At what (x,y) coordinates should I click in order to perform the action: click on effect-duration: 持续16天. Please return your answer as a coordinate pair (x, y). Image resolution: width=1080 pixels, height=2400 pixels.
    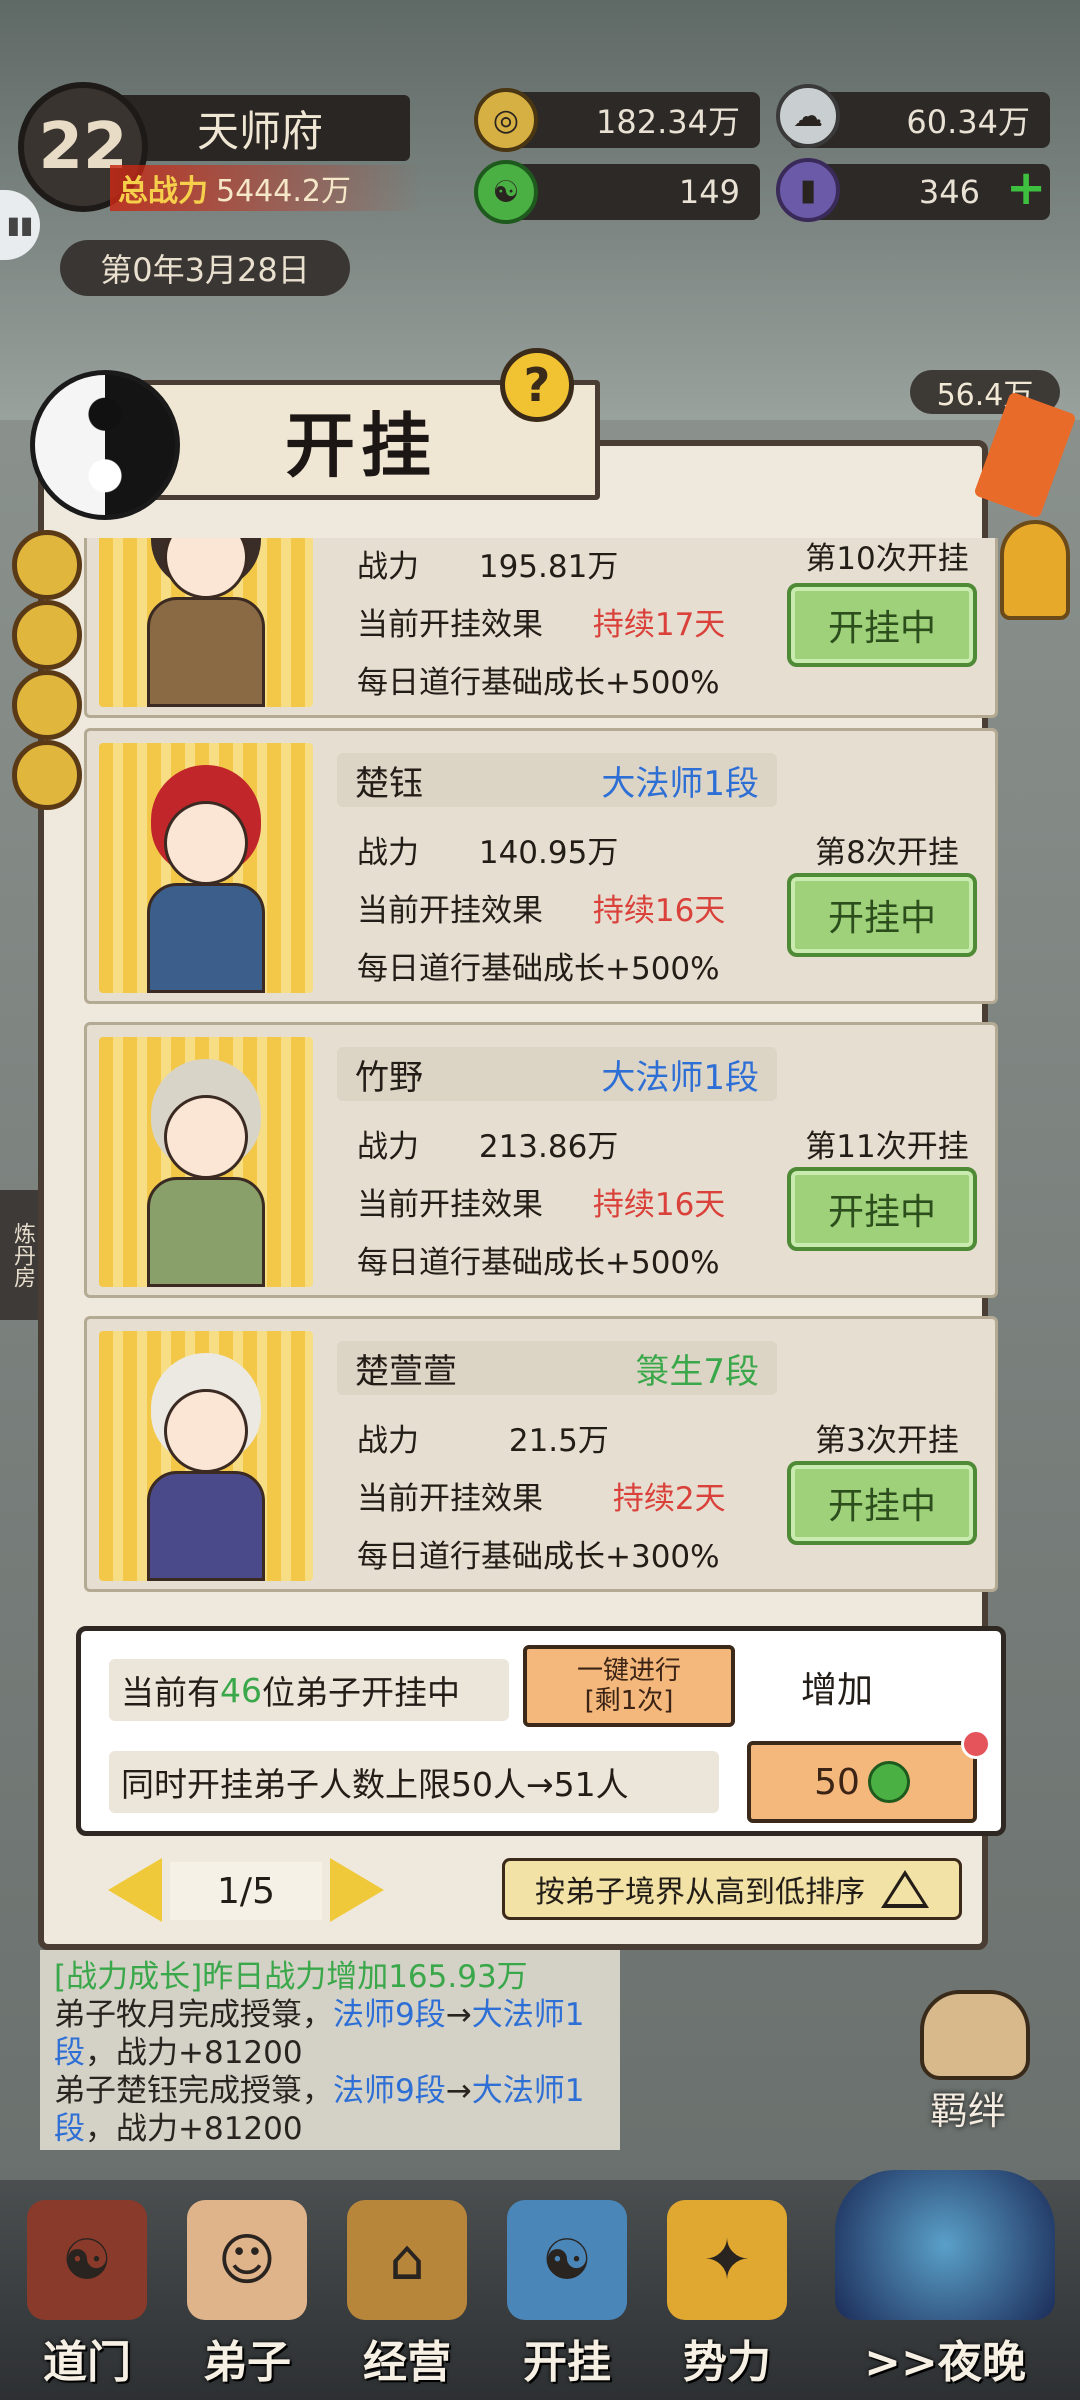
    Looking at the image, I should click on (659, 1205).